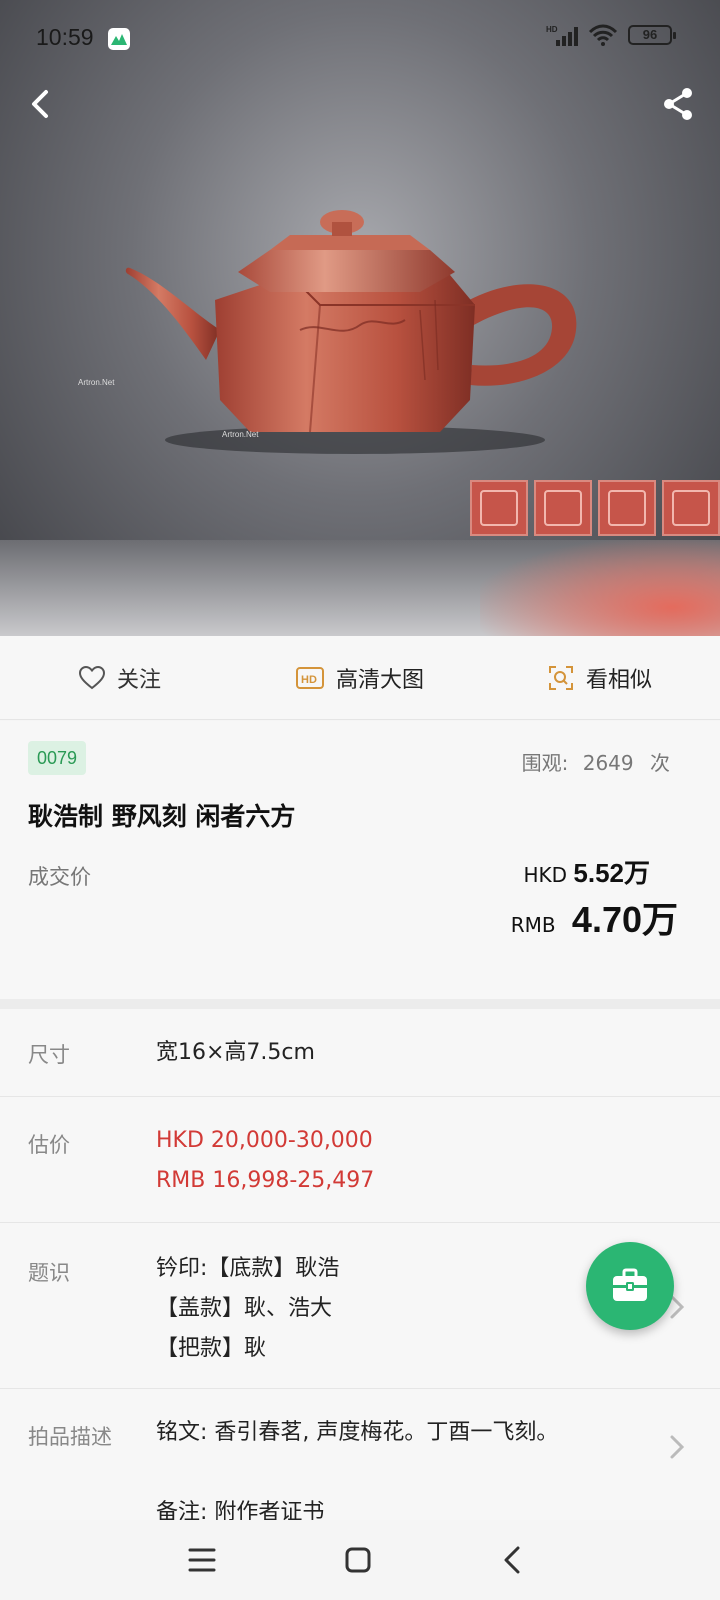  Describe the element at coordinates (624, 919) in the screenshot. I see `price-rmb-value: 4.70万` at that location.